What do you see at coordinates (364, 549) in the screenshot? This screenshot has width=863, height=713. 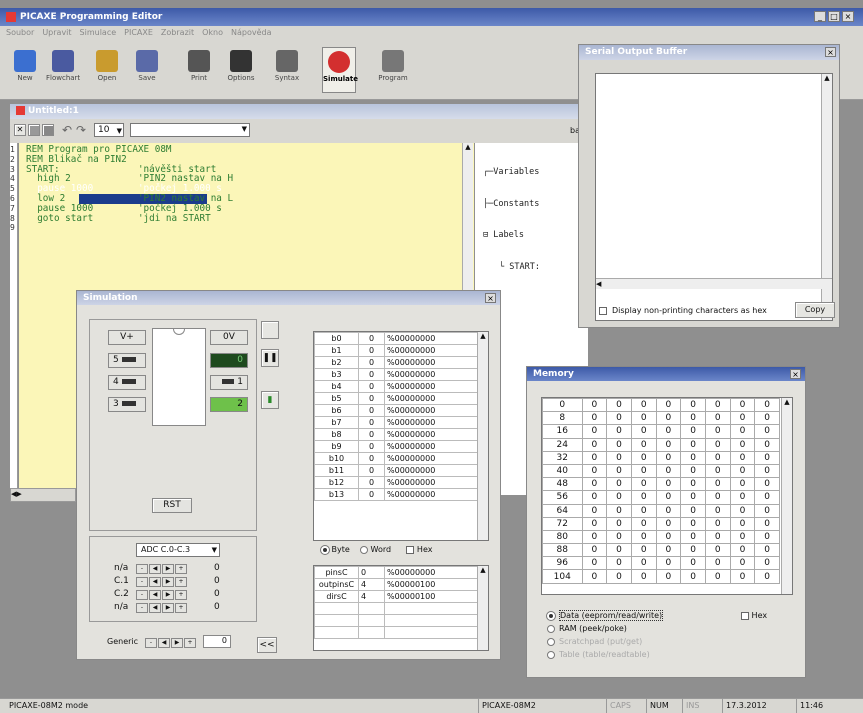 I see `word-radio` at bounding box center [364, 549].